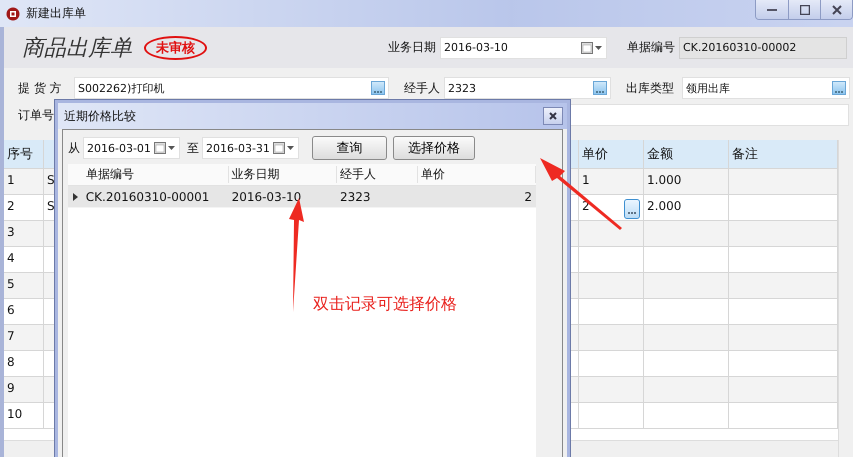 The width and height of the screenshot is (853, 457). Describe the element at coordinates (282, 174) in the screenshot. I see `column-header: 业务日期` at that location.